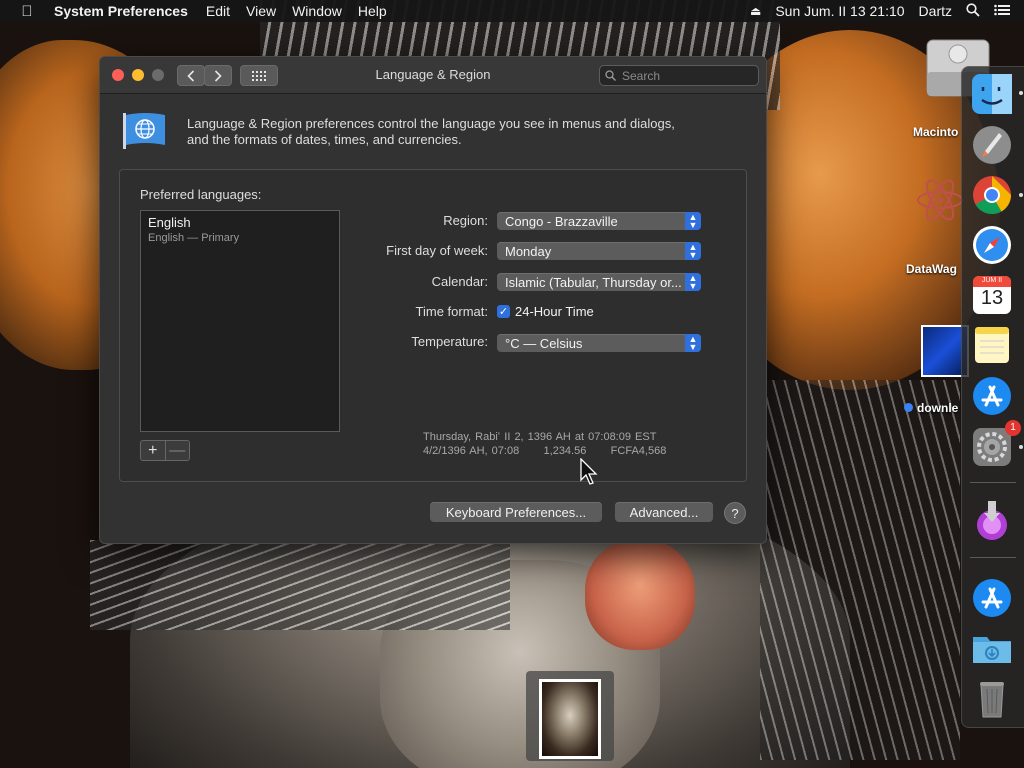  I want to click on first-day-label: First day of week:, so click(437, 250).